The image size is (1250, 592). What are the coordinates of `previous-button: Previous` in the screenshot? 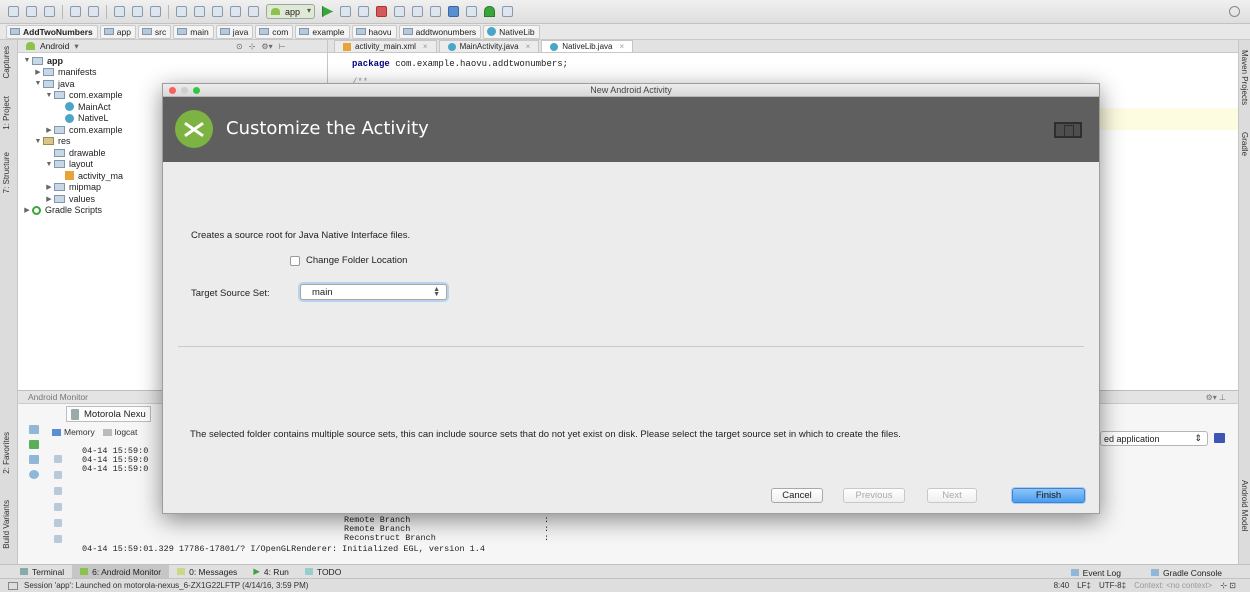 It's located at (874, 495).